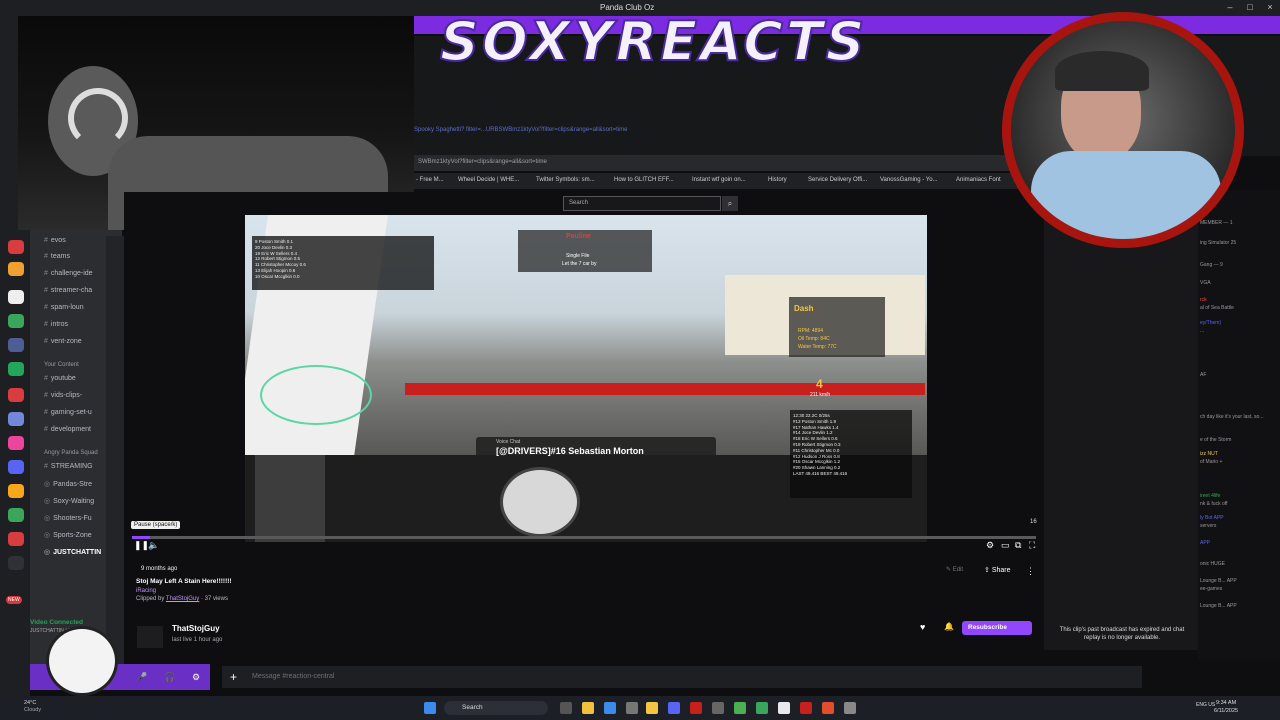  Describe the element at coordinates (57, 256) in the screenshot. I see `channel-item: # teams` at that location.